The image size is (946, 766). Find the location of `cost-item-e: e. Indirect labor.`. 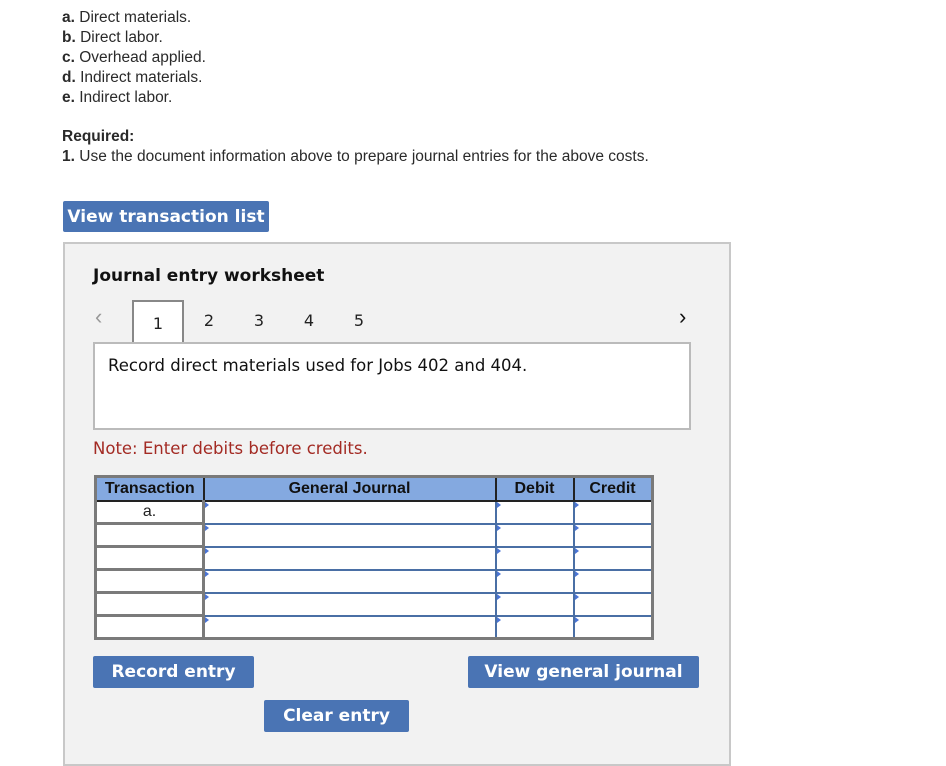

cost-item-e: e. Indirect labor. is located at coordinates (117, 97).